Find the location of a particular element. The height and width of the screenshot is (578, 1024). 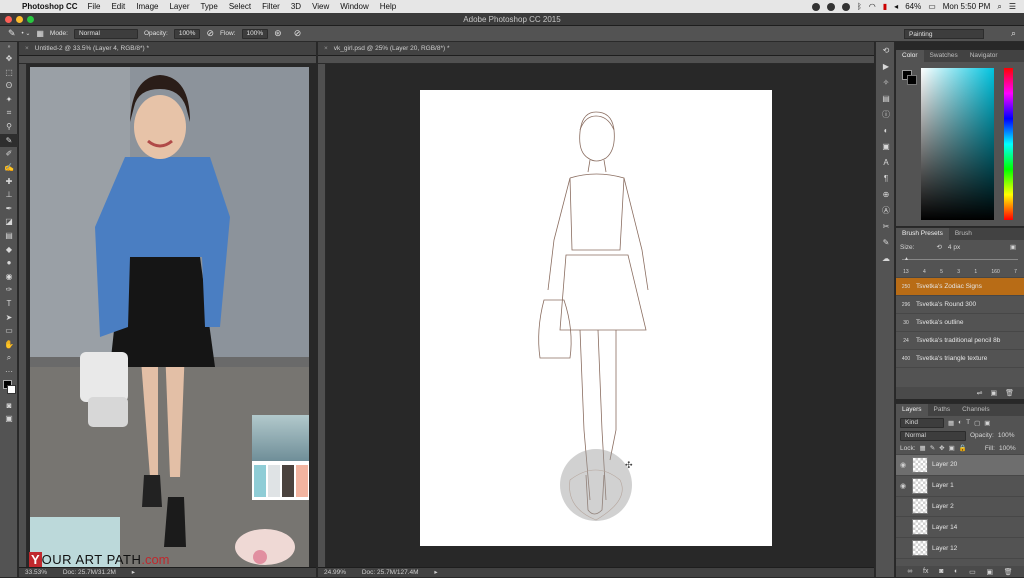

delete-preset-icon: 🗑 is located at coordinates (1009, 393).